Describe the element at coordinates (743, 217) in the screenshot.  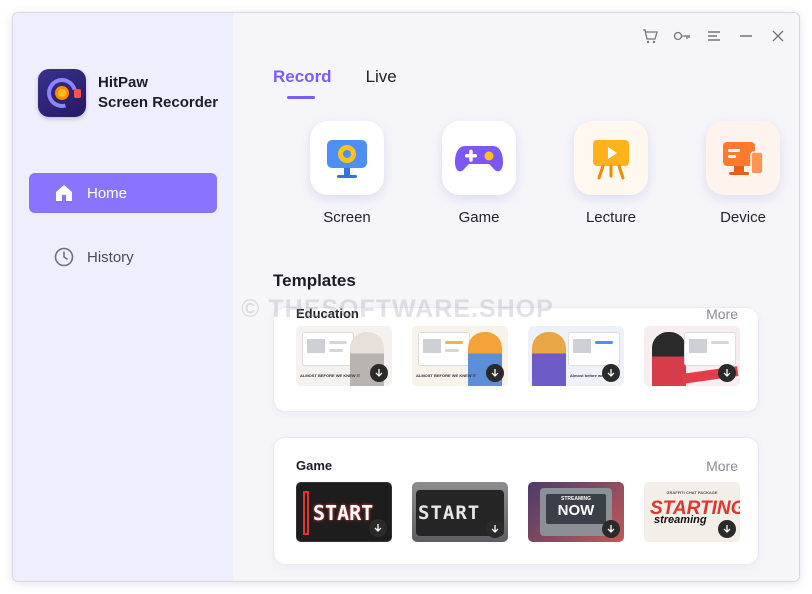
I see `mode-label: Device` at that location.